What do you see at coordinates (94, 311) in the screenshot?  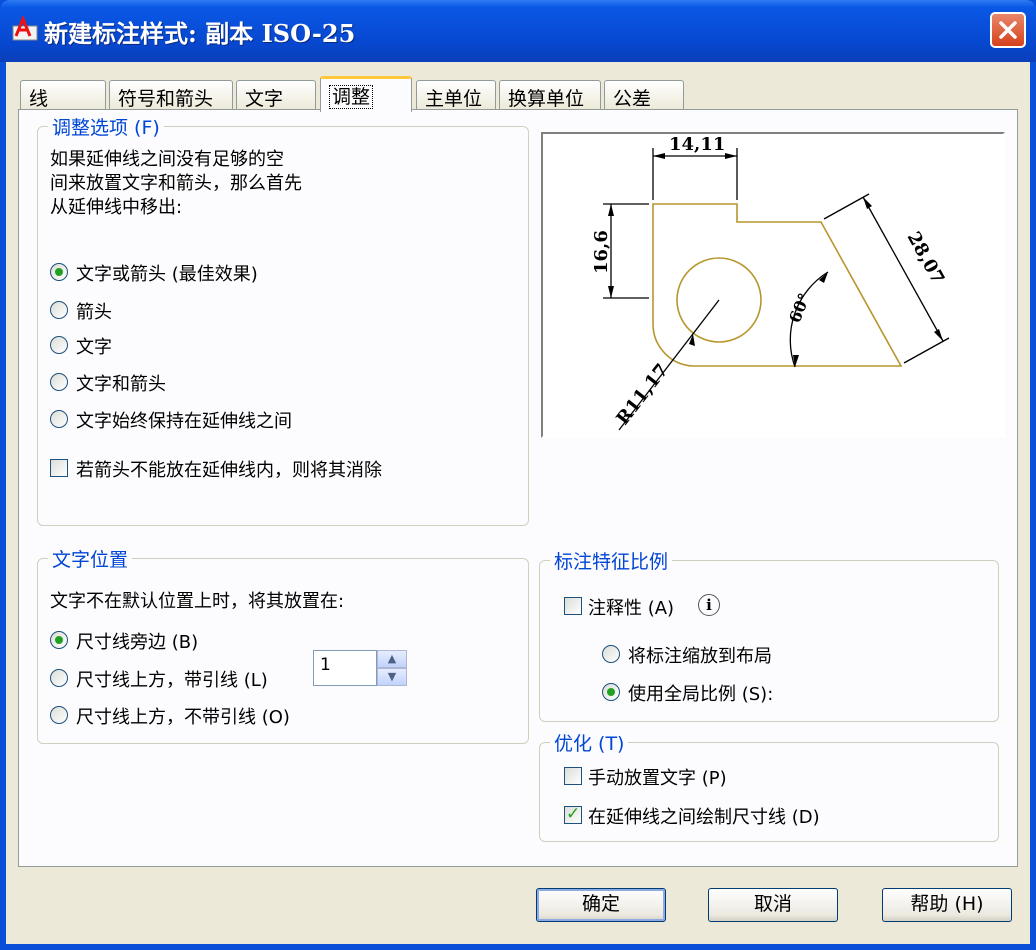 I see `radio-arrows-label: 箭头` at bounding box center [94, 311].